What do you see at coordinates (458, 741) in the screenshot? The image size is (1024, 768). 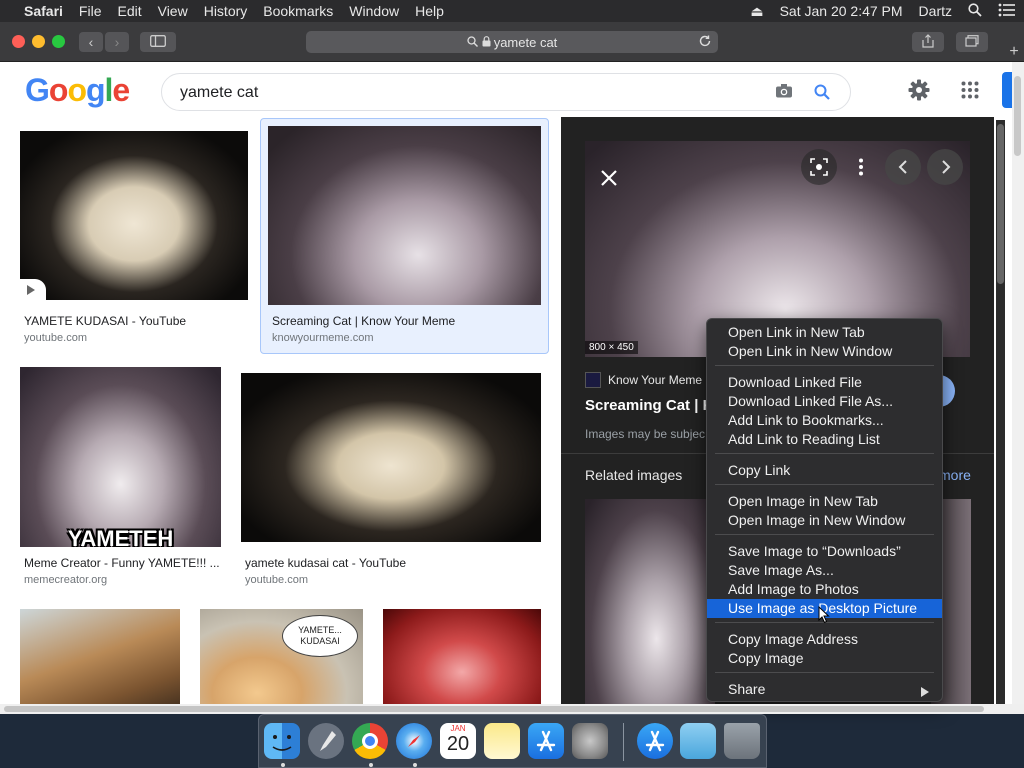 I see `calendar-icon: JAN 20` at bounding box center [458, 741].